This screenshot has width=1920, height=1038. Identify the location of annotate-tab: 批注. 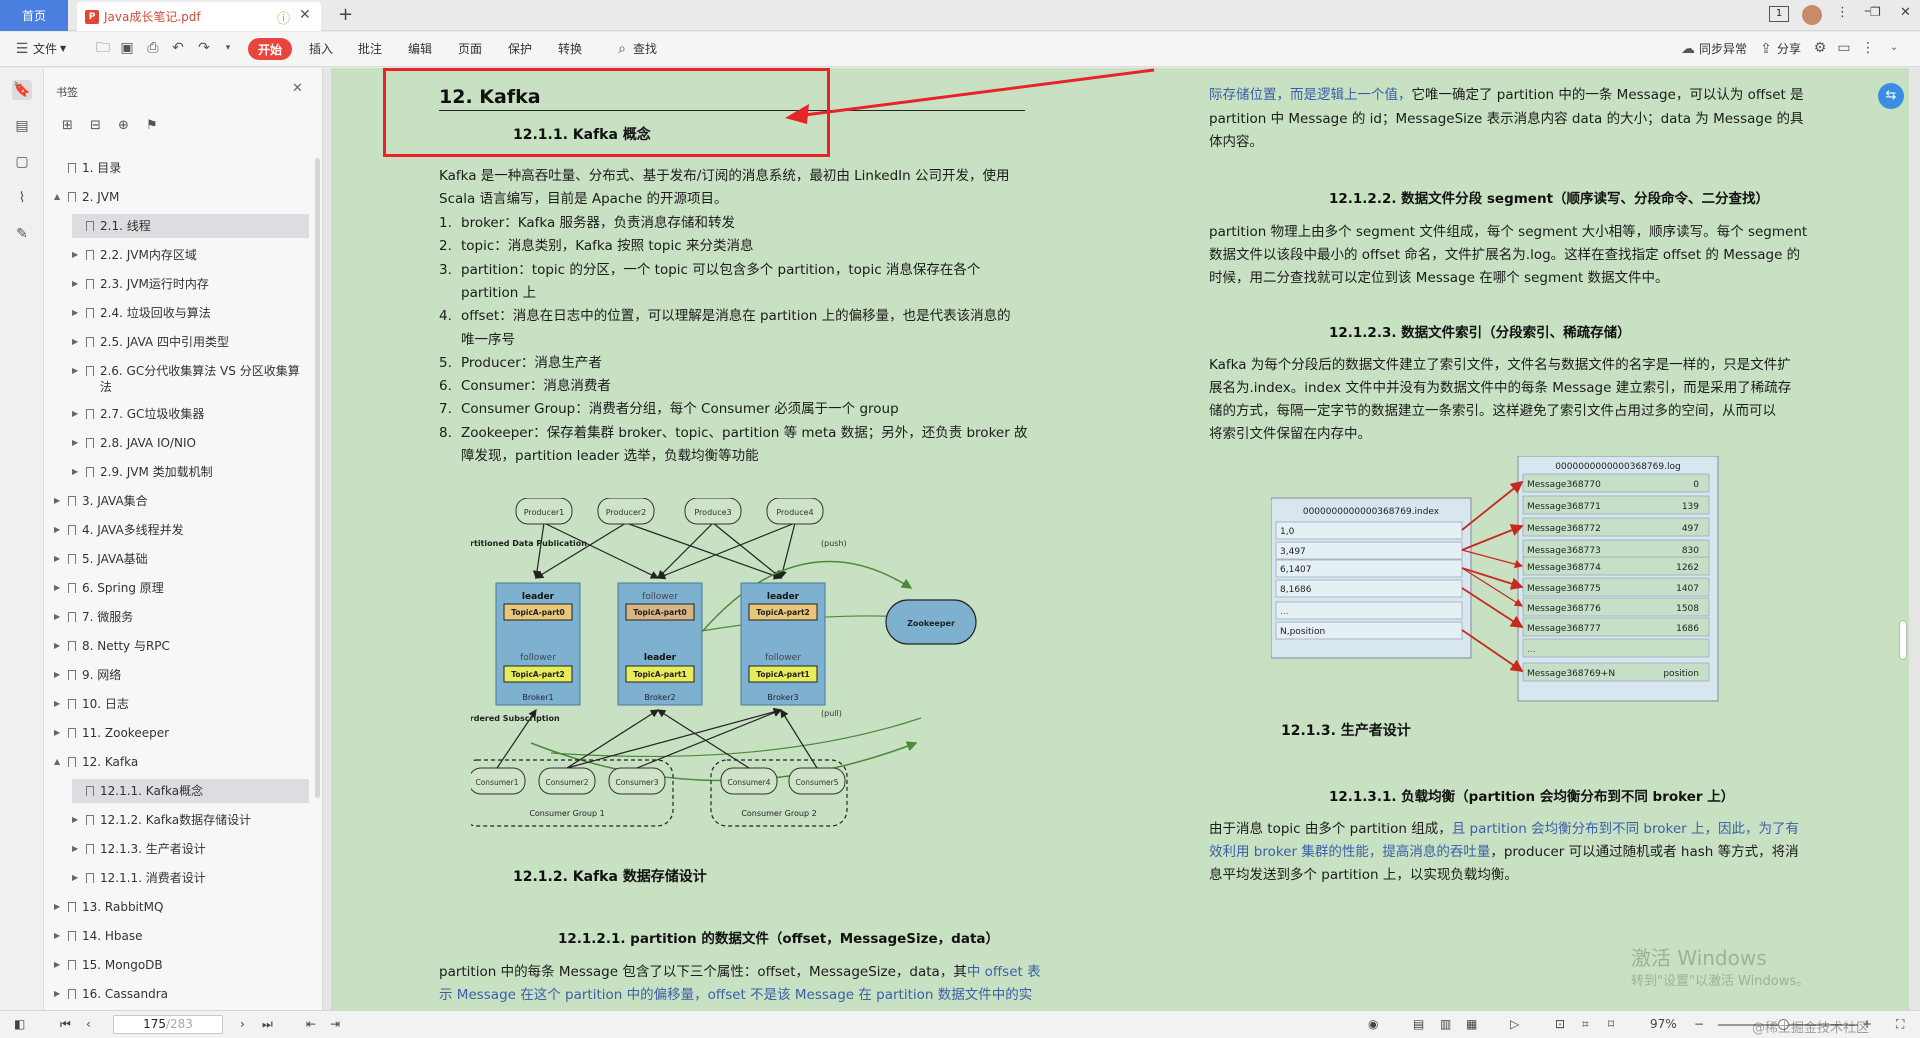
(370, 48).